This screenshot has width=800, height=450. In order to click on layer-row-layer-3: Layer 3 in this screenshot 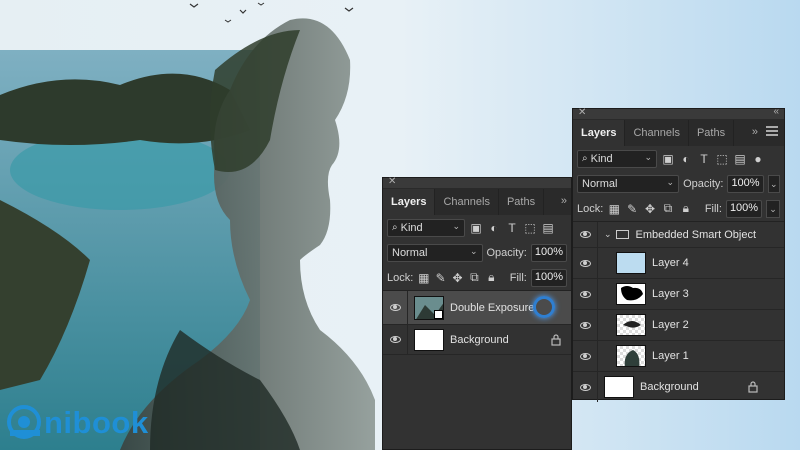, I will do `click(678, 294)`.